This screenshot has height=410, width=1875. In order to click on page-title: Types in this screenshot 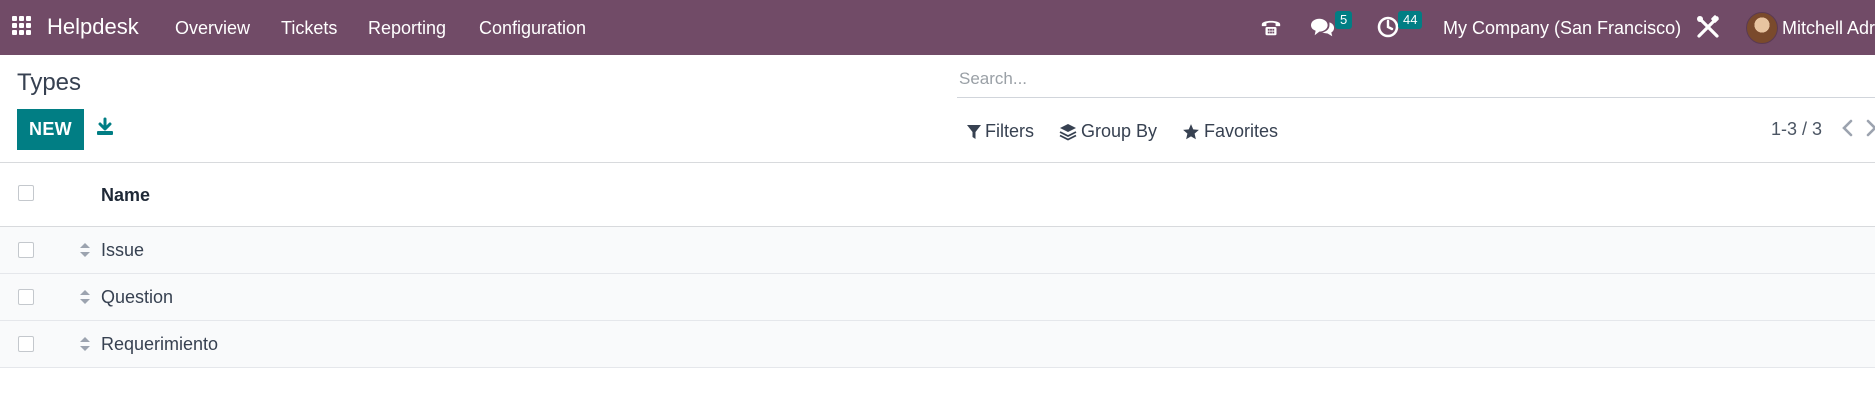, I will do `click(49, 82)`.